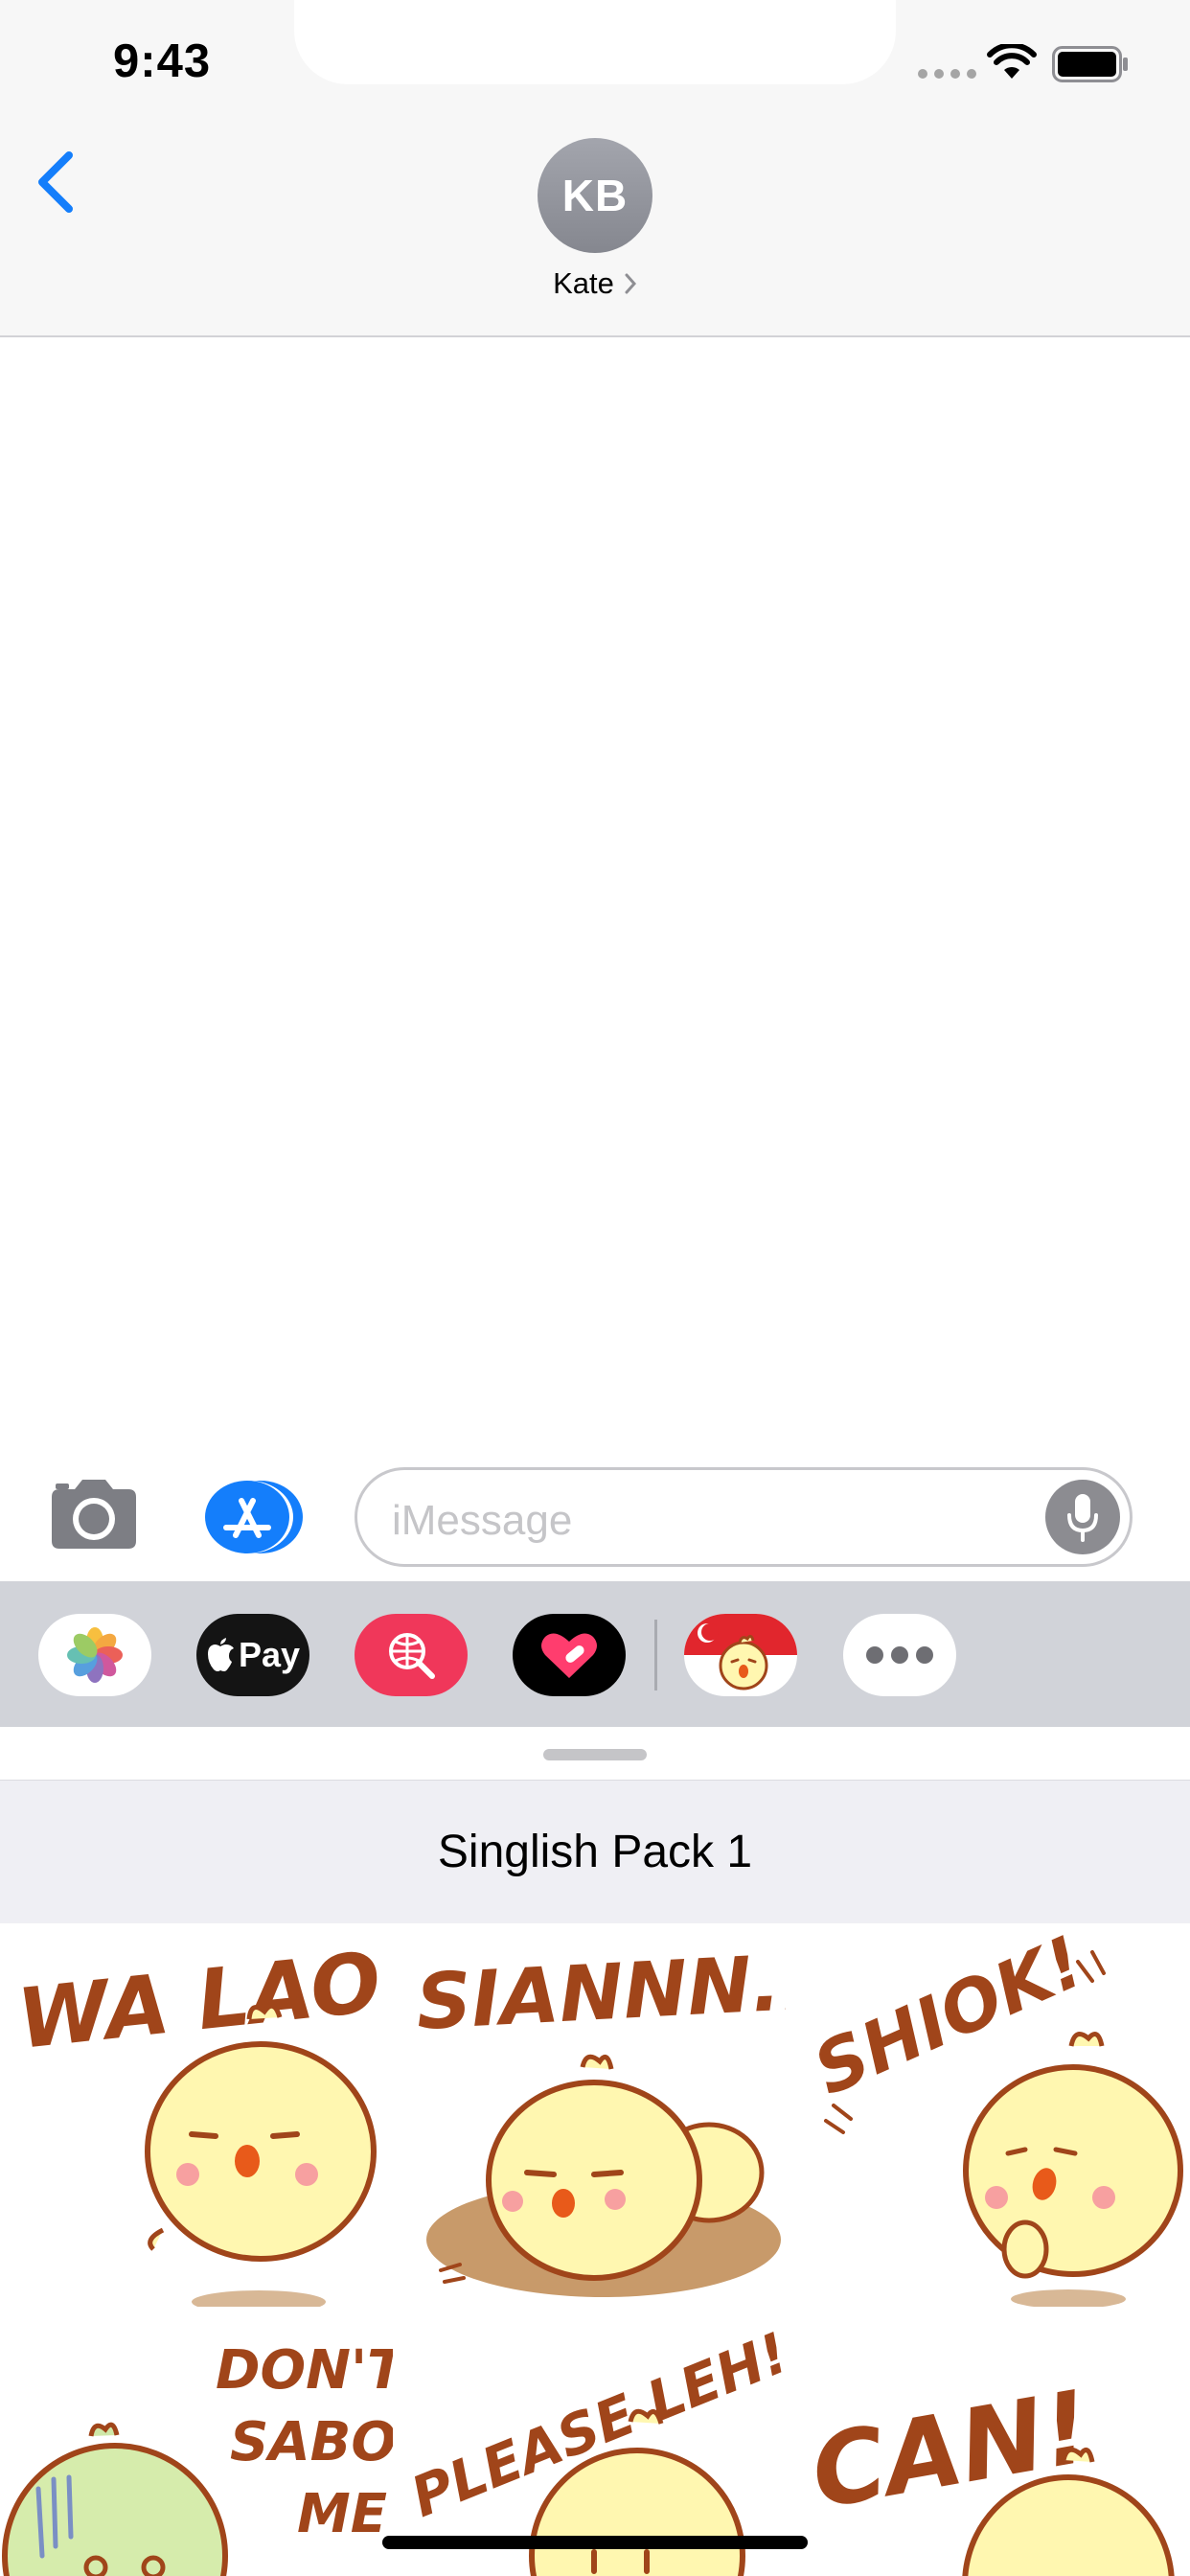 This screenshot has width=1190, height=2576. What do you see at coordinates (253, 1517) in the screenshot?
I see `app-store-icon` at bounding box center [253, 1517].